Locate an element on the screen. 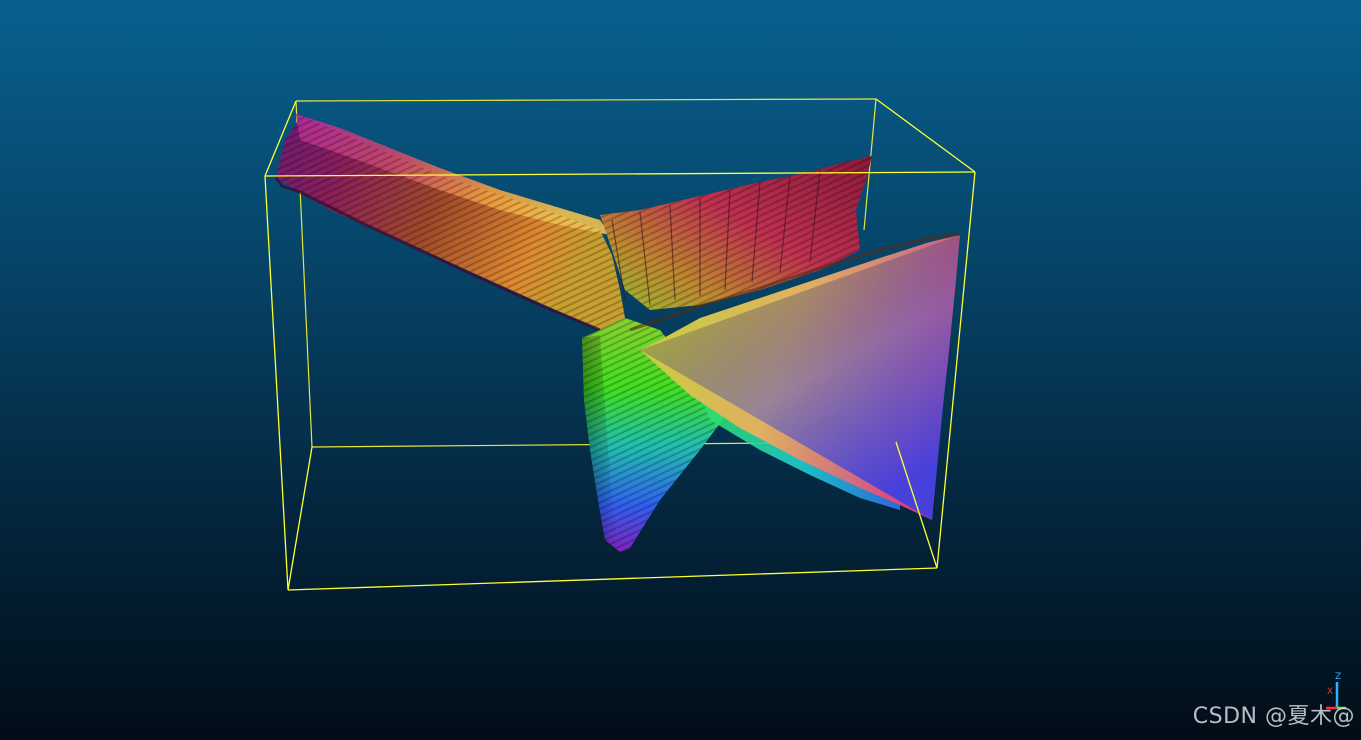 This screenshot has width=1361, height=740. watermark-text: CSDN @夏木@ is located at coordinates (1273, 716).